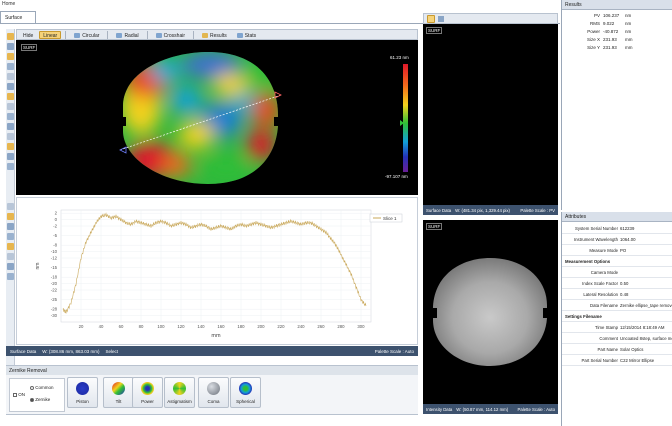 The width and height of the screenshot is (672, 426). What do you see at coordinates (10, 226) in the screenshot?
I see `axis-tool-icon` at bounding box center [10, 226].